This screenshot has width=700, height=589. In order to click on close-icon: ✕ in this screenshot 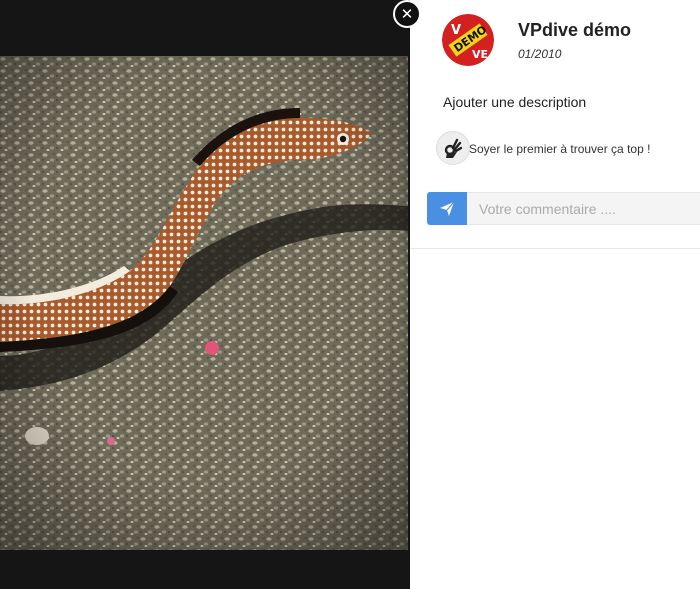, I will do `click(407, 14)`.